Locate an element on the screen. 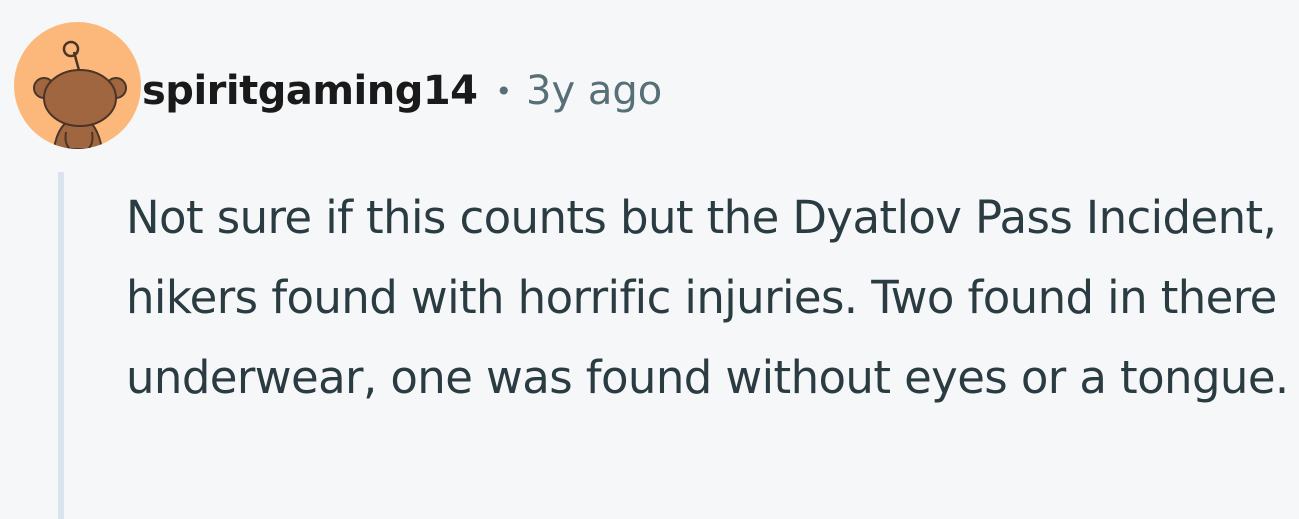 The image size is (1299, 519). comment-timestamp: 3y ago is located at coordinates (594, 91).